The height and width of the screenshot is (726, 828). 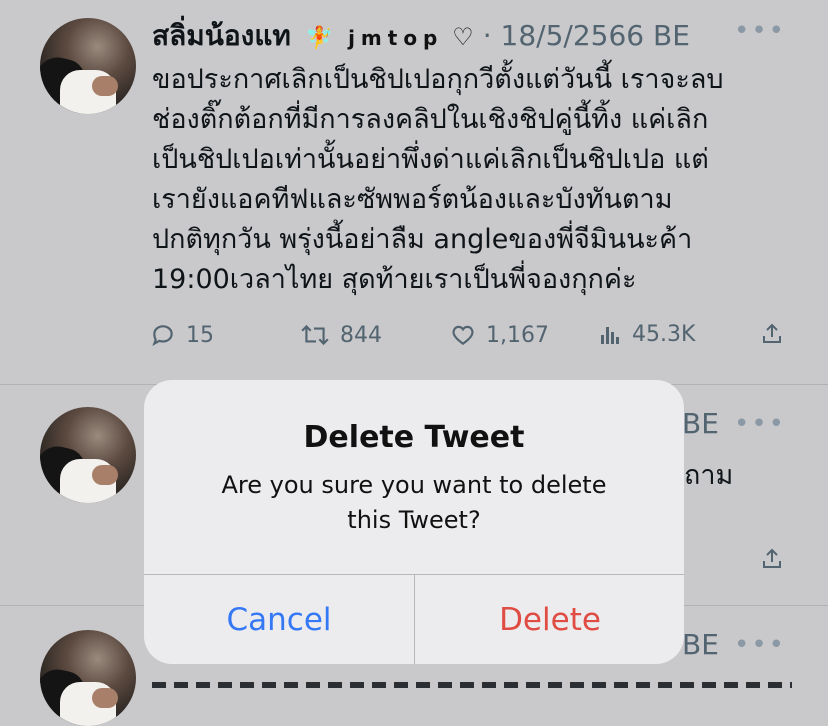 I want to click on reply-count: 15, so click(x=200, y=335).